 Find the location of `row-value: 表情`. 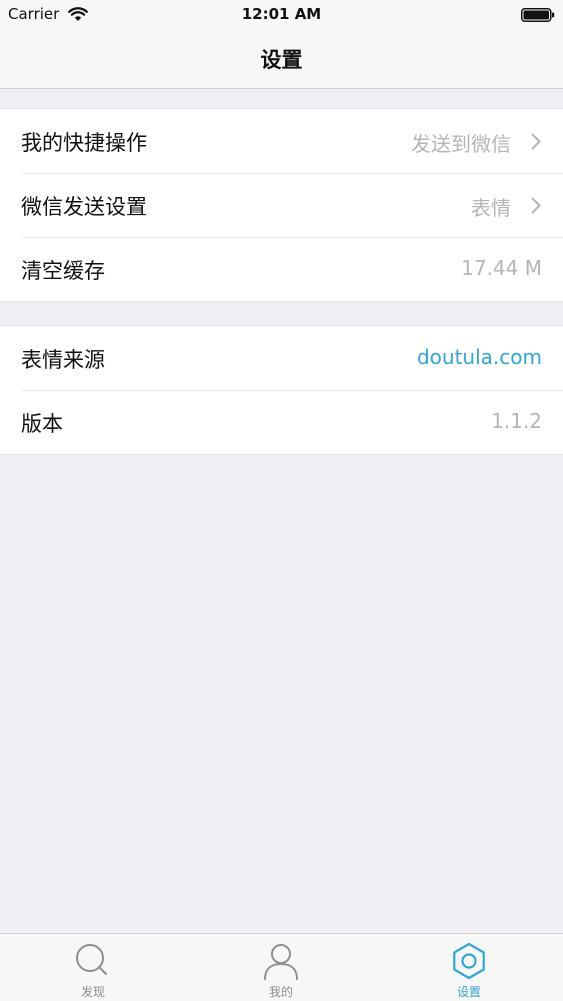

row-value: 表情 is located at coordinates (491, 208).